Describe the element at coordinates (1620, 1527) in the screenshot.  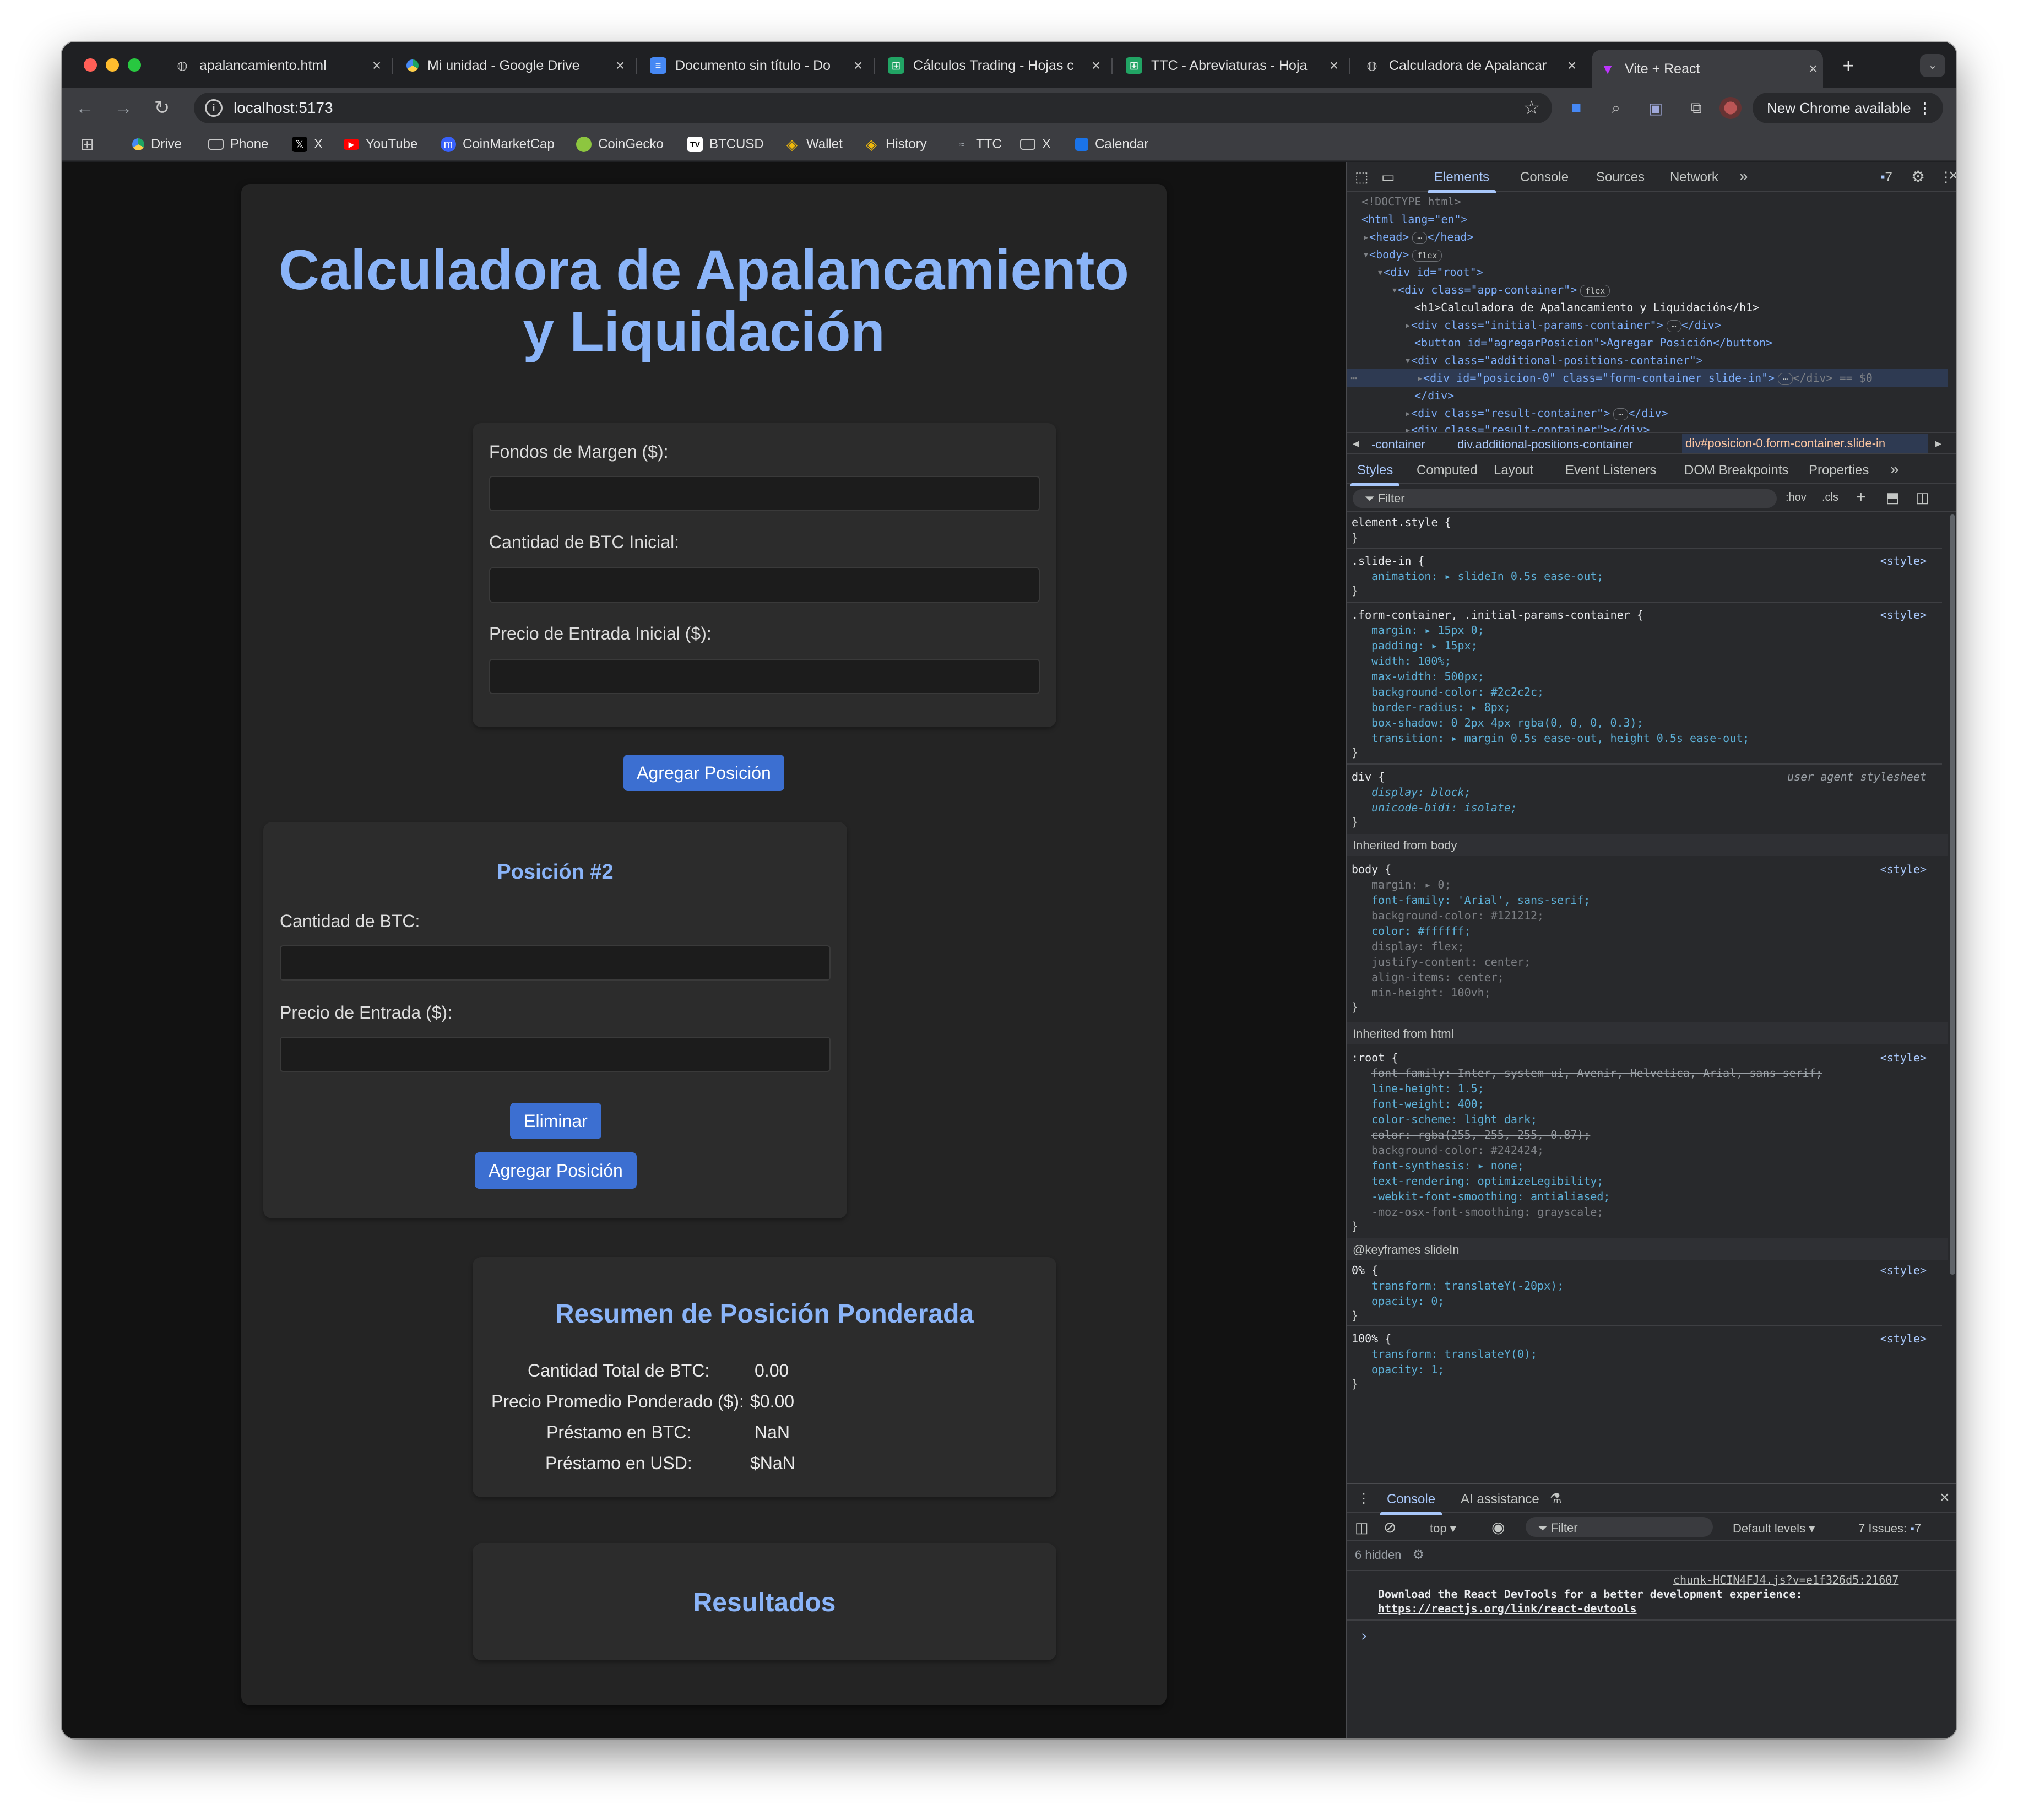
I see `console-filter-input: ⏷ Filter` at that location.